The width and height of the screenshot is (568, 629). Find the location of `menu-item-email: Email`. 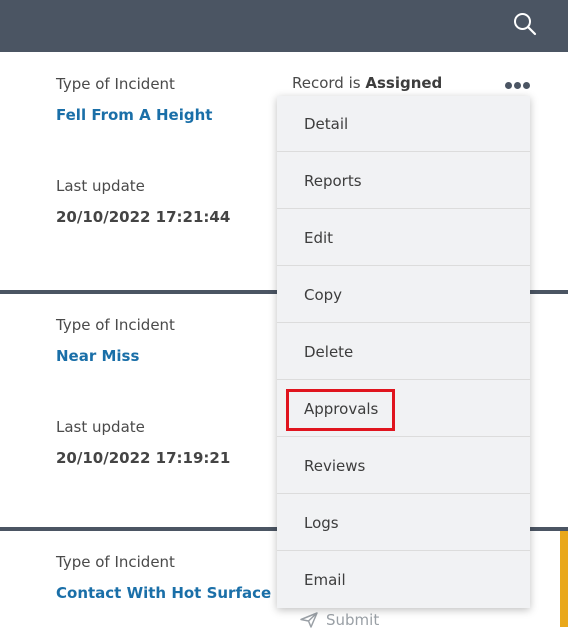

menu-item-email: Email is located at coordinates (403, 580).